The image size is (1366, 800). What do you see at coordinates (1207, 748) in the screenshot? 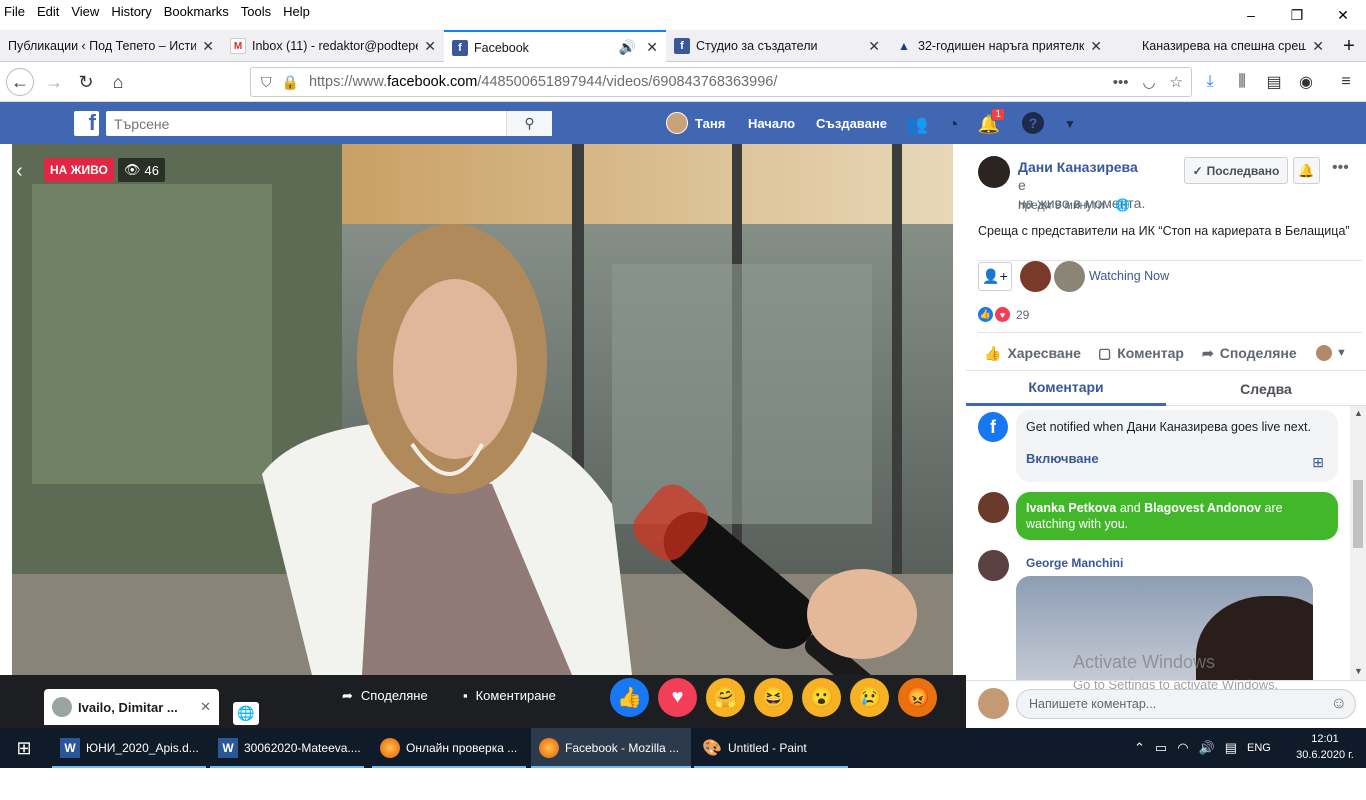
I see `volume-icon: 🔊` at bounding box center [1207, 748].